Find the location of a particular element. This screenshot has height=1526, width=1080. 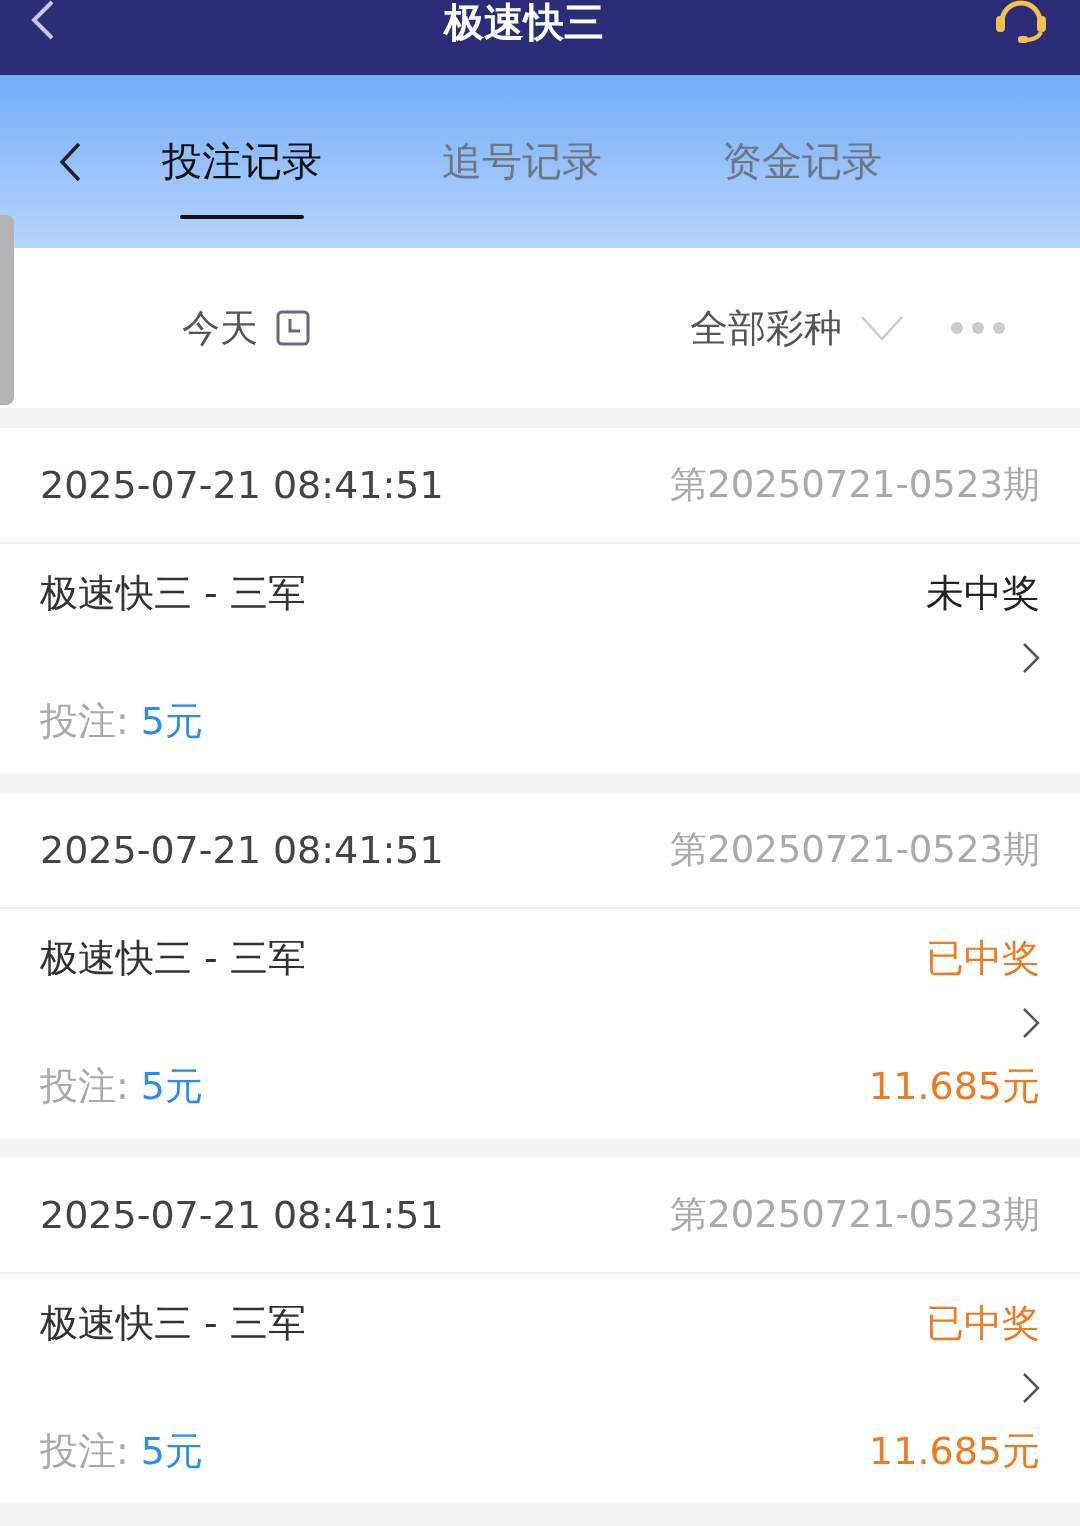

lottery-filter: 全部彩种 is located at coordinates (766, 328).